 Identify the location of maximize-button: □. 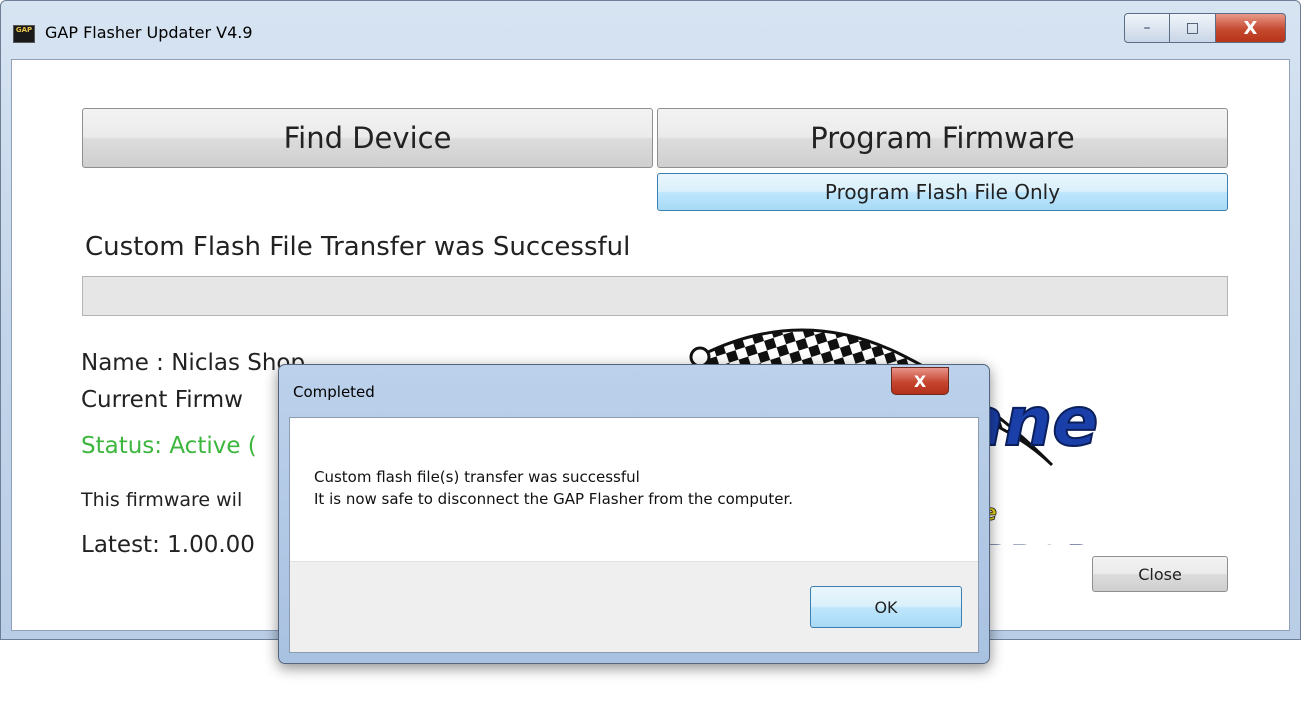
(1193, 28).